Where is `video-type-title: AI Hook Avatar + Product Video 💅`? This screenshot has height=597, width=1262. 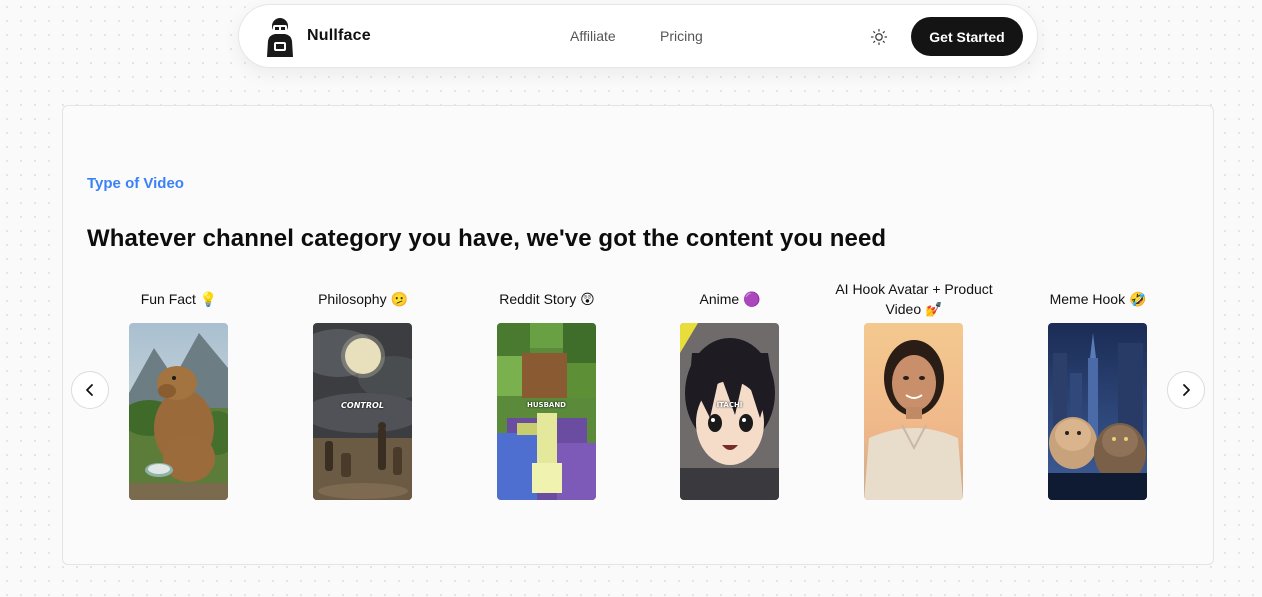 video-type-title: AI Hook Avatar + Product Video 💅 is located at coordinates (914, 299).